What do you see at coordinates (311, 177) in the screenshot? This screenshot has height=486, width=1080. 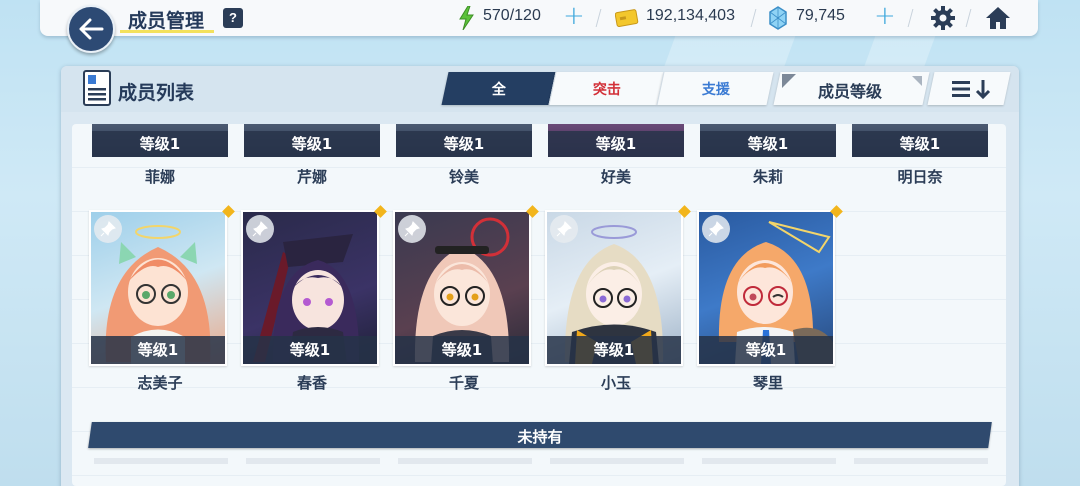 I see `member-name: 芹娜` at bounding box center [311, 177].